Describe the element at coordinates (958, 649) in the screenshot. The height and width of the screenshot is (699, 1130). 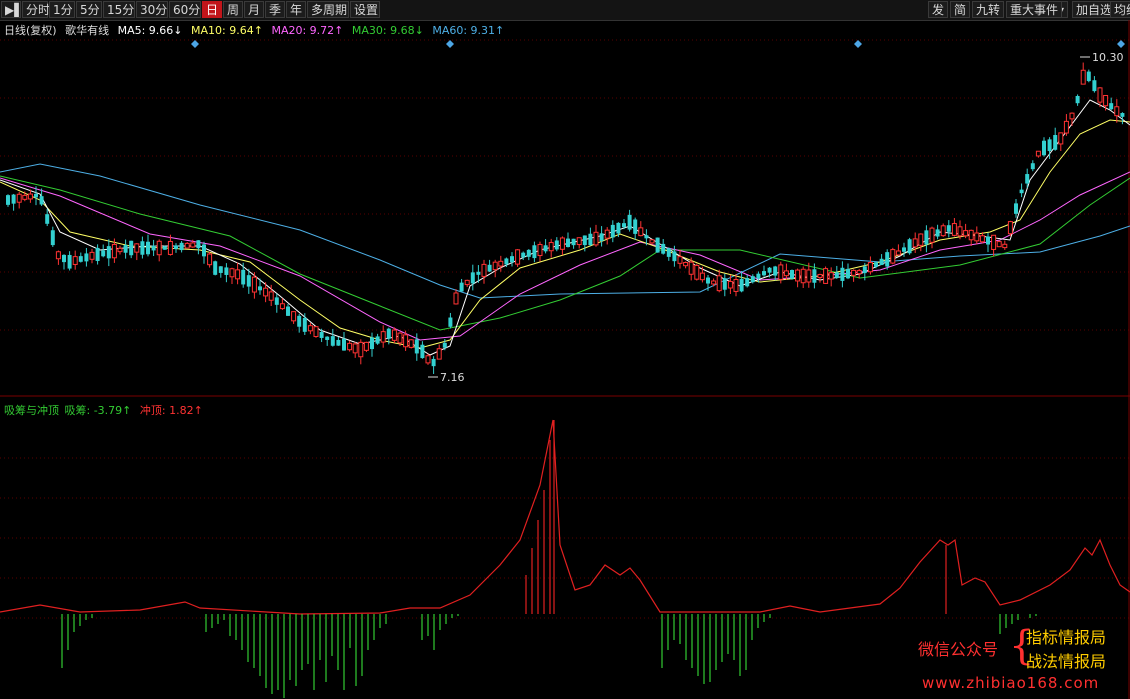
I see `watermark-wechat: 微信公众号` at that location.